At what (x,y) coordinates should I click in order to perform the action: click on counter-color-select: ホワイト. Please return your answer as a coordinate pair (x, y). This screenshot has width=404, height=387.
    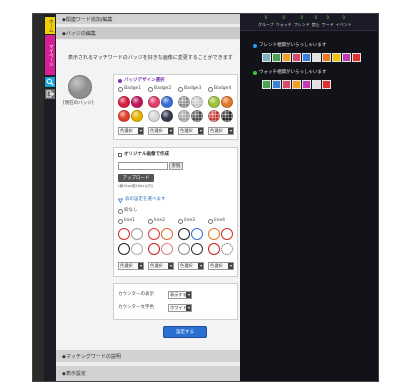
    Looking at the image, I should click on (180, 308).